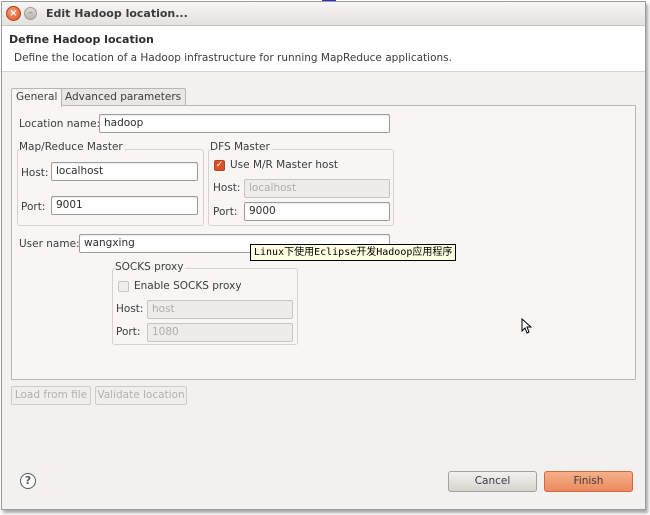 The width and height of the screenshot is (650, 515). What do you see at coordinates (588, 481) in the screenshot?
I see `finish-button: Finish` at bounding box center [588, 481].